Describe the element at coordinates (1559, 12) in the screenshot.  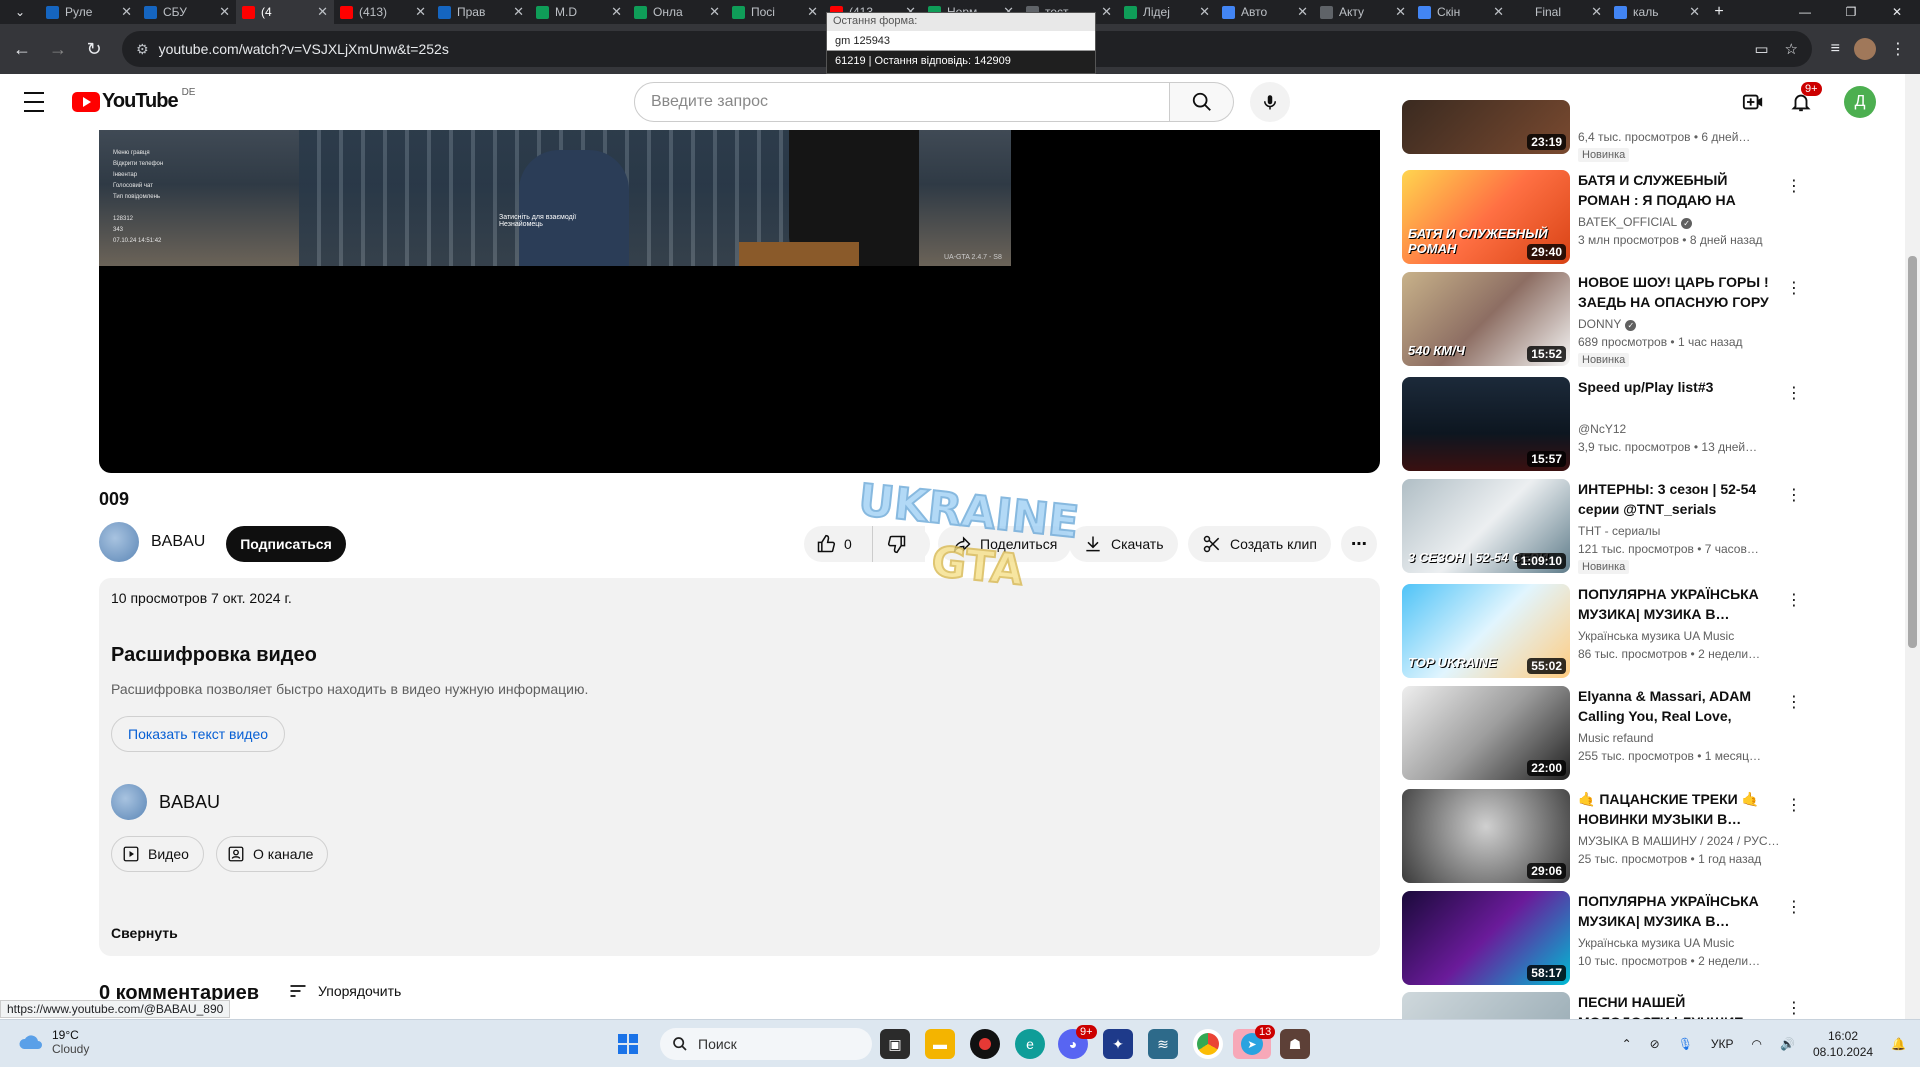
I see `browser-tab: Final ✕` at that location.